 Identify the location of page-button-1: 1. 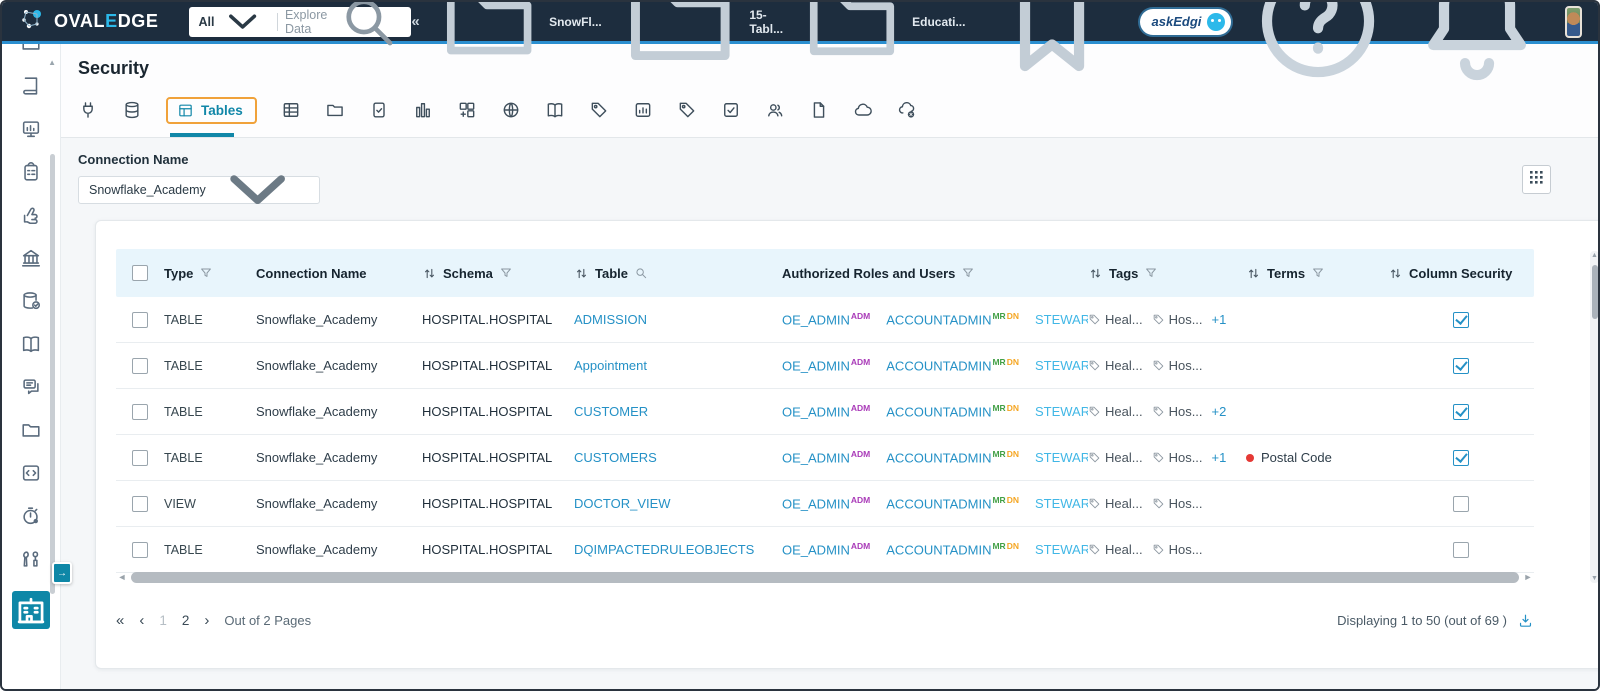
(163, 620).